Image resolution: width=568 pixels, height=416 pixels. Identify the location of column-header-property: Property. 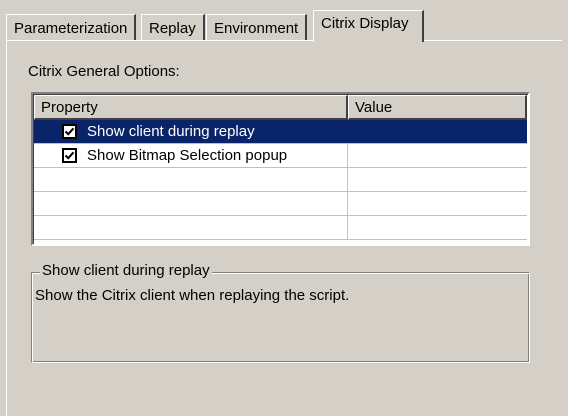
(191, 107).